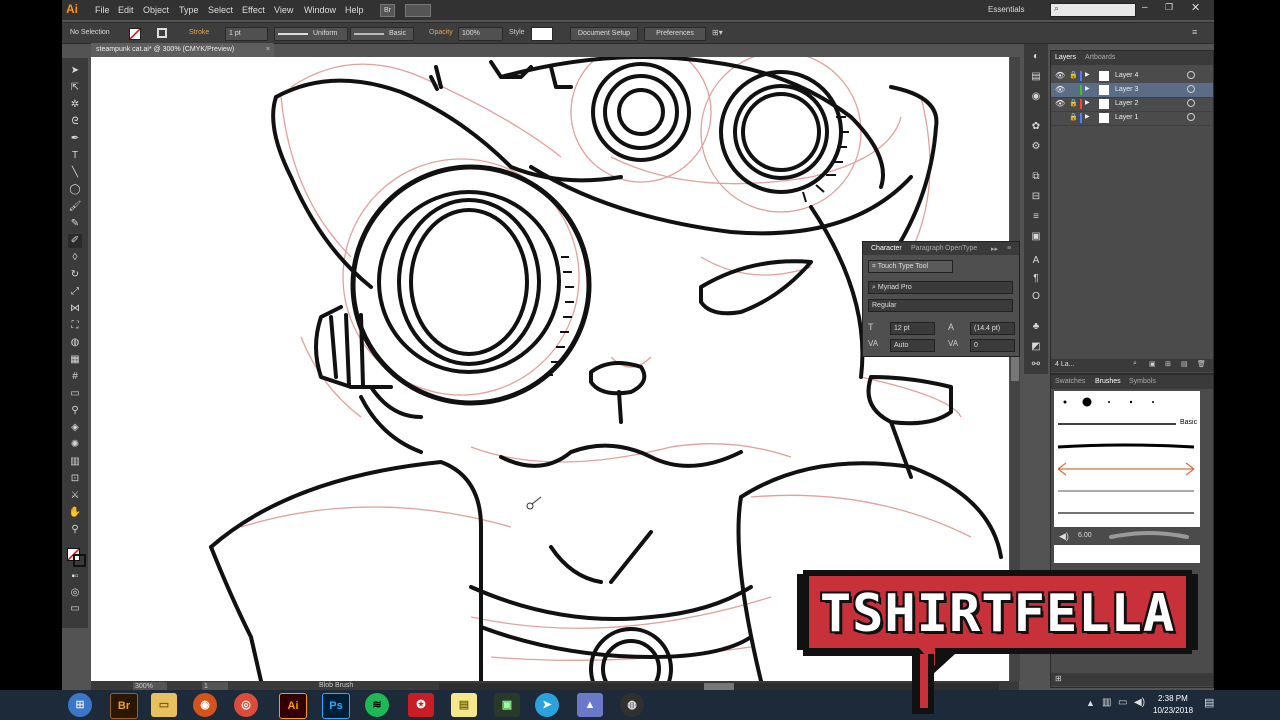  What do you see at coordinates (1126, 89) in the screenshot?
I see `layer-name: Layer 3` at bounding box center [1126, 89].